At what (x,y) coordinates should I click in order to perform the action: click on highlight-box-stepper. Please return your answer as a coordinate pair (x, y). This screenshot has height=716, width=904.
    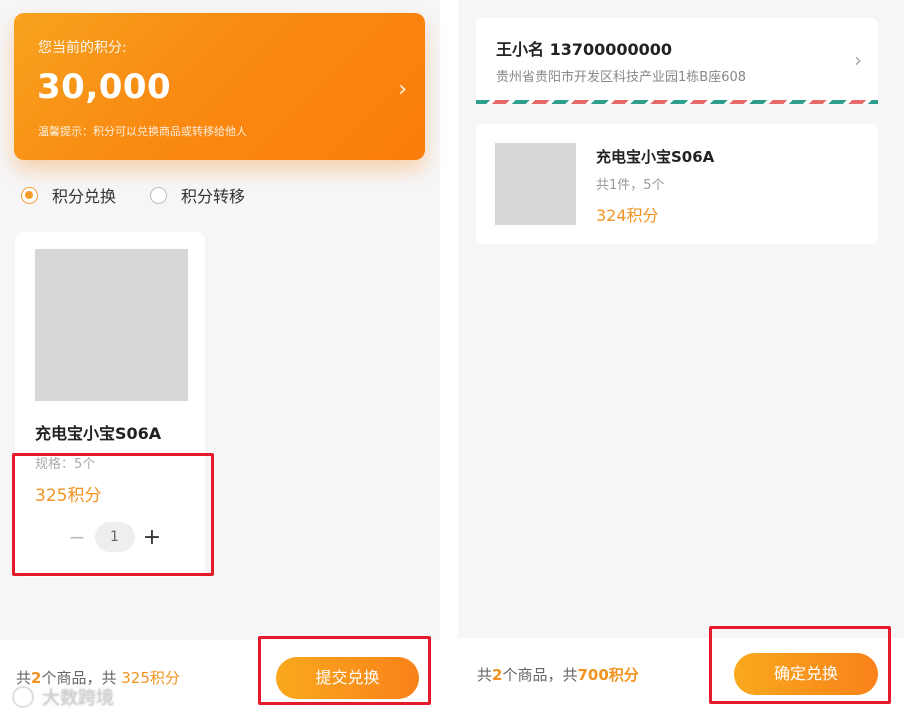
    Looking at the image, I should click on (113, 514).